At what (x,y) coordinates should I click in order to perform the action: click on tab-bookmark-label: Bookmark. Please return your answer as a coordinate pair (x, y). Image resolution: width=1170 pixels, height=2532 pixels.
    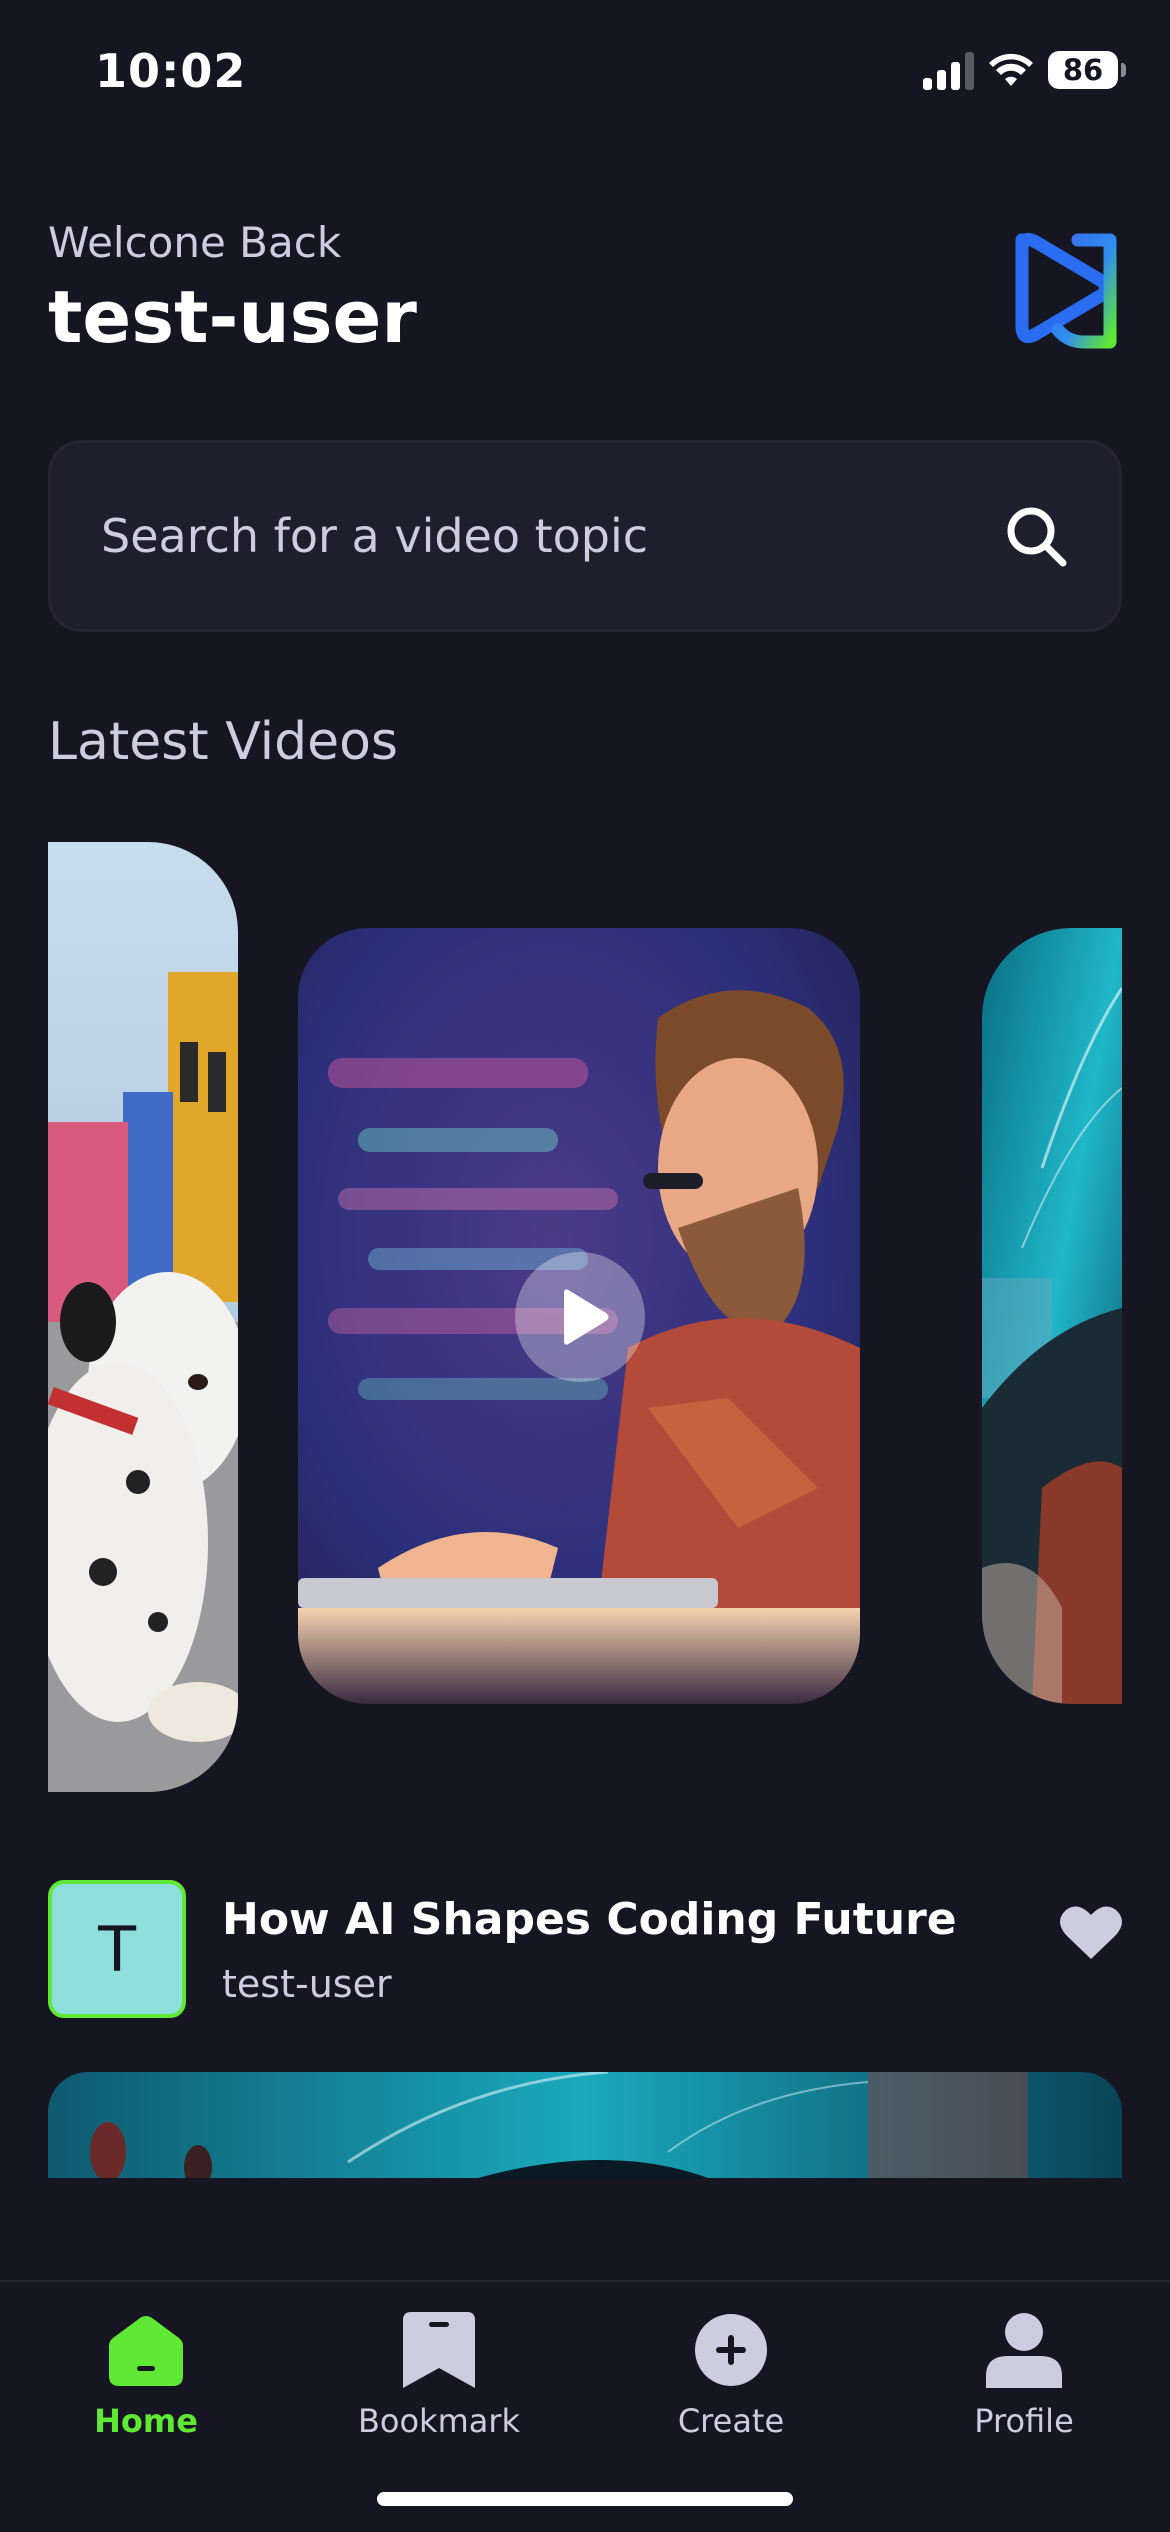
    Looking at the image, I should click on (439, 2421).